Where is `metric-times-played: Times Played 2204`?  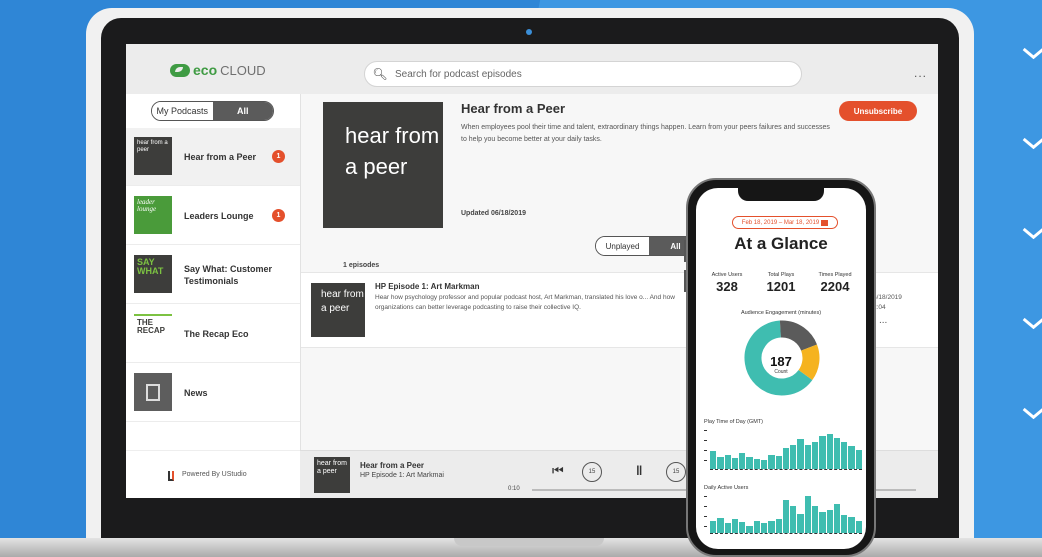
metric-times-played: Times Played 2204 is located at coordinates (835, 283).